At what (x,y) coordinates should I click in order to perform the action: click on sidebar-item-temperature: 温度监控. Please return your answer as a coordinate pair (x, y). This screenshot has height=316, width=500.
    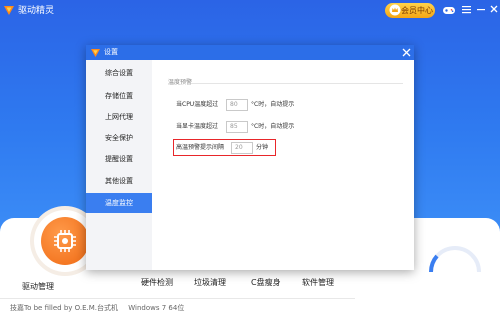
    Looking at the image, I should click on (119, 203).